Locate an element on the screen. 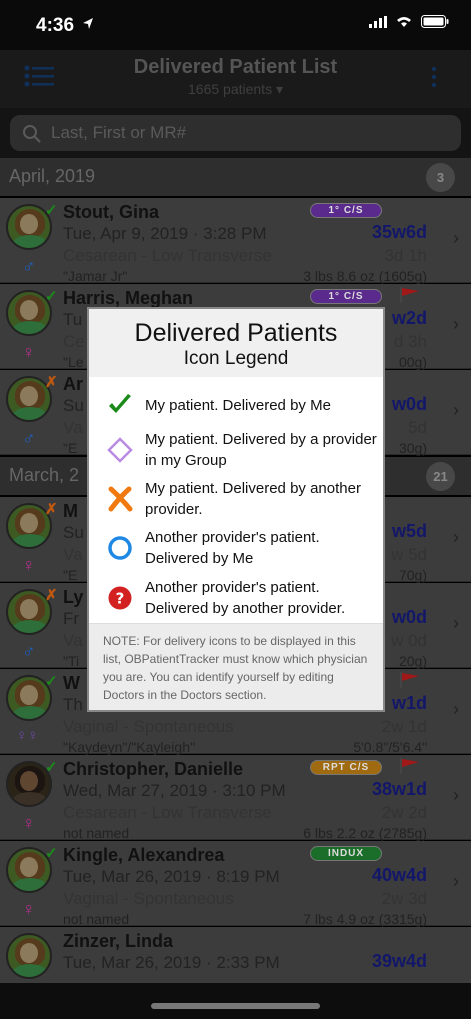  delivery-date: Fr is located at coordinates (71, 618).